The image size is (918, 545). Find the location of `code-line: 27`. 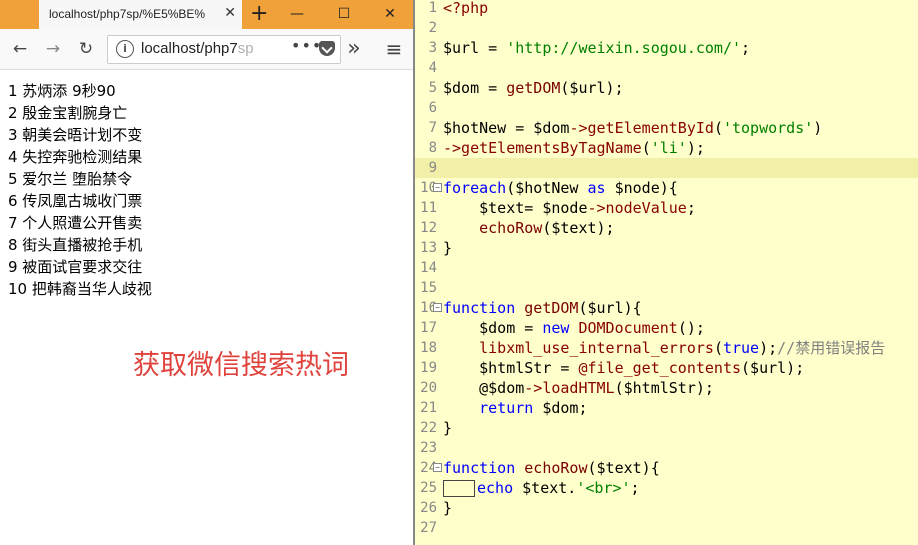

code-line: 27 is located at coordinates (666, 528).